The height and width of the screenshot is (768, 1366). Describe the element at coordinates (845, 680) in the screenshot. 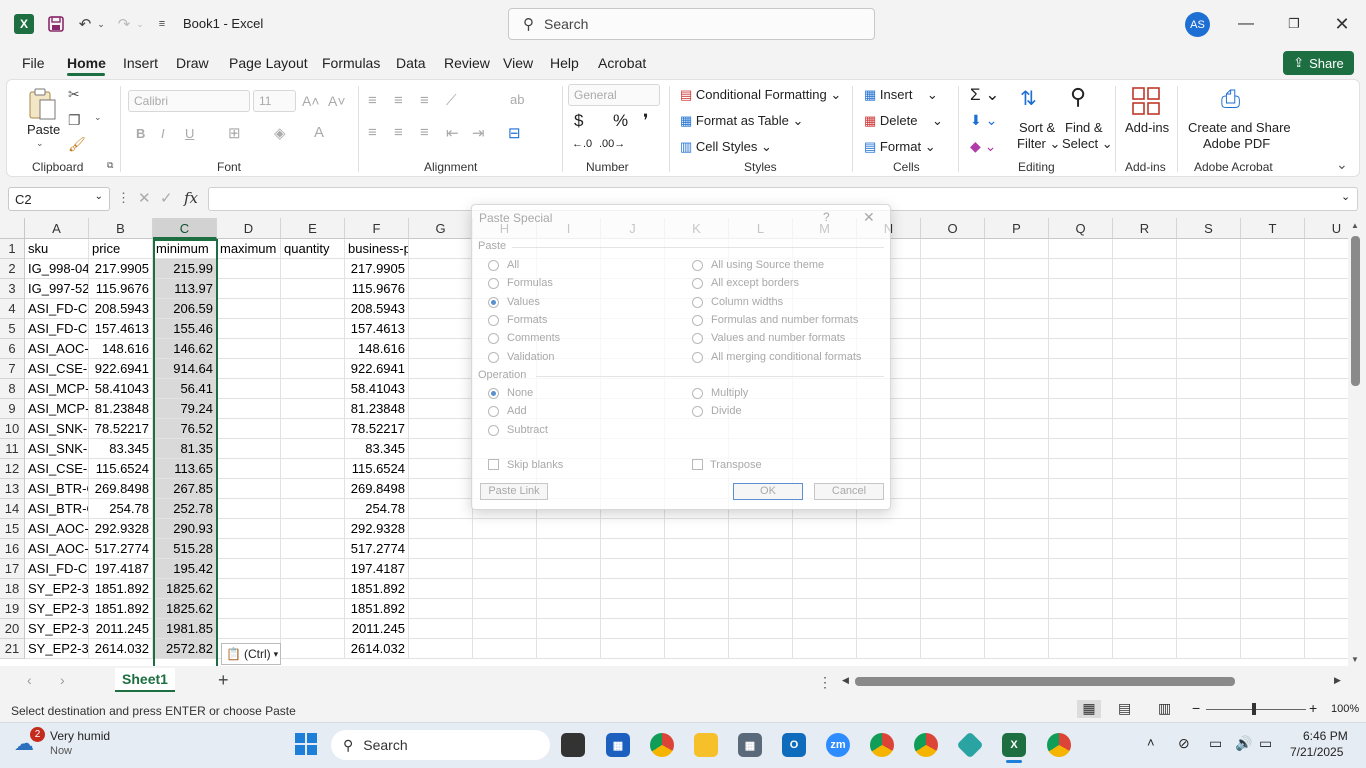

I see `scroll-left-icon: ◀` at that location.